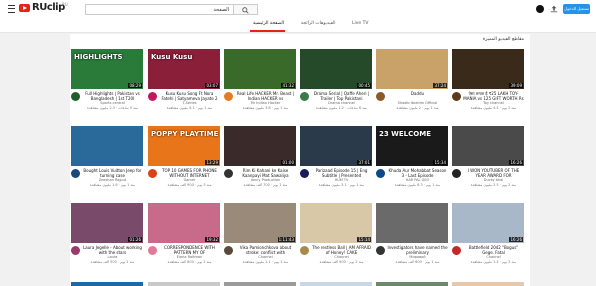 The image size is (596, 286). Describe the element at coordinates (576, 9) in the screenshot. I see `login-button: تسجيل الدخول` at that location.